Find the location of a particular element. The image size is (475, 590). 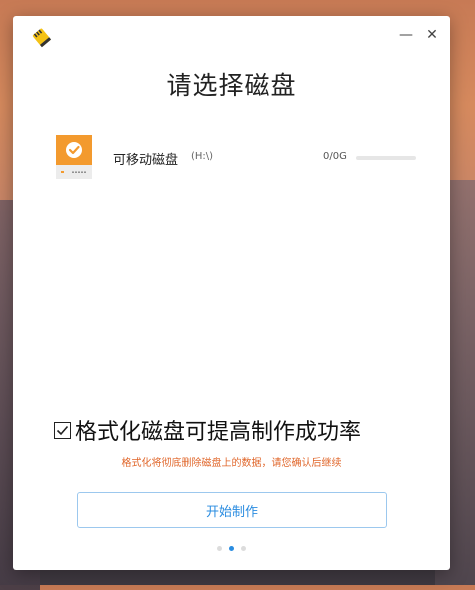

removable-disk-icon is located at coordinates (74, 157).